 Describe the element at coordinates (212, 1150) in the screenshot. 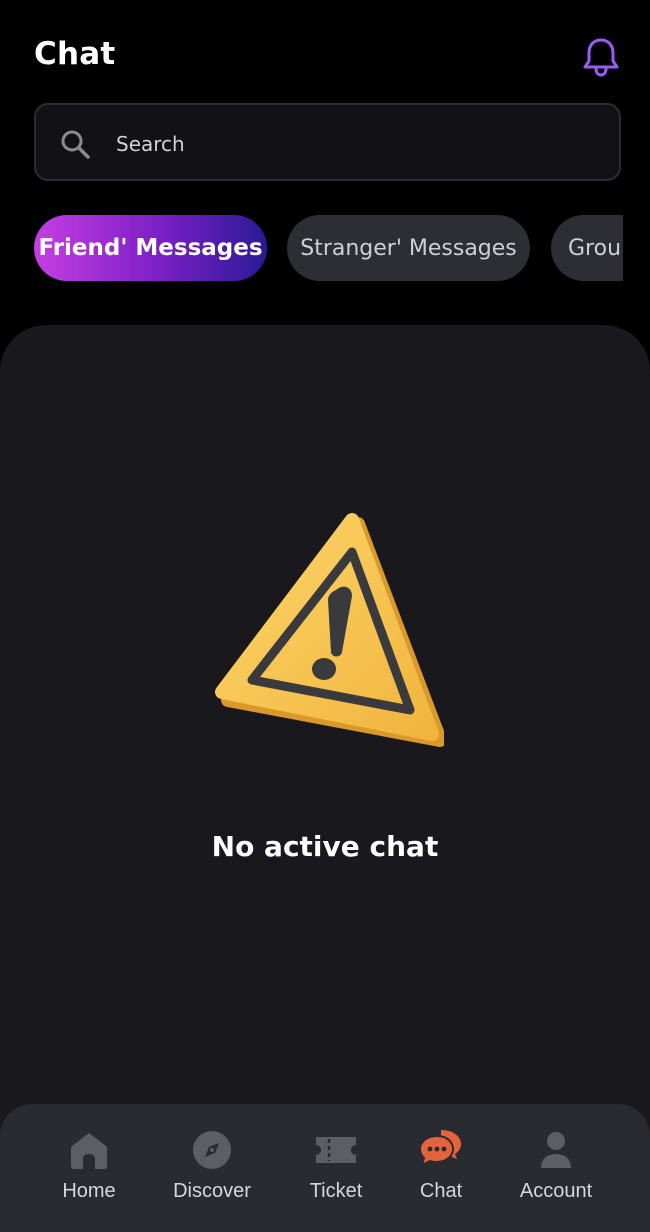

I see `compass-icon` at that location.